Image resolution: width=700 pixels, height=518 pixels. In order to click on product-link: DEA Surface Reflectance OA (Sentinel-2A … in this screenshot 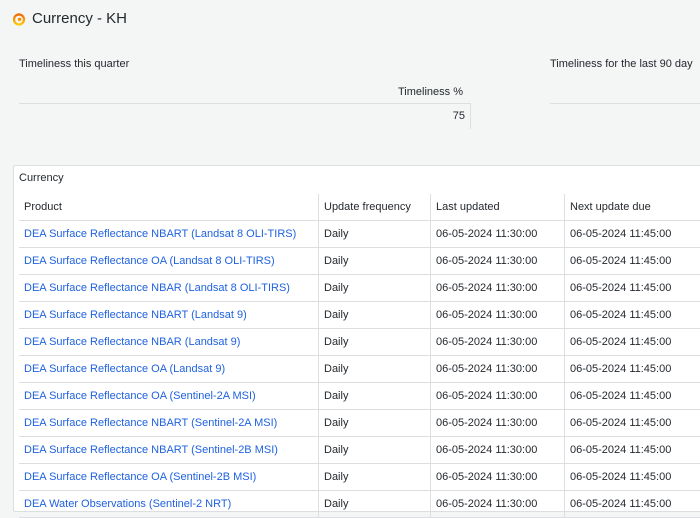, I will do `click(140, 396)`.